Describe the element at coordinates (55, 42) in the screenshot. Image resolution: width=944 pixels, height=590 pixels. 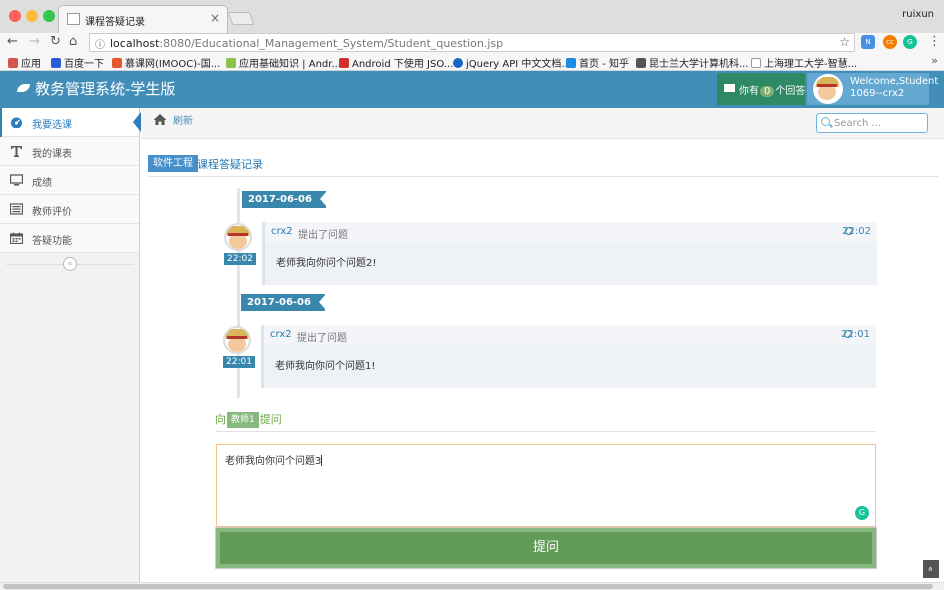
I see `reload-icon: ↻` at that location.